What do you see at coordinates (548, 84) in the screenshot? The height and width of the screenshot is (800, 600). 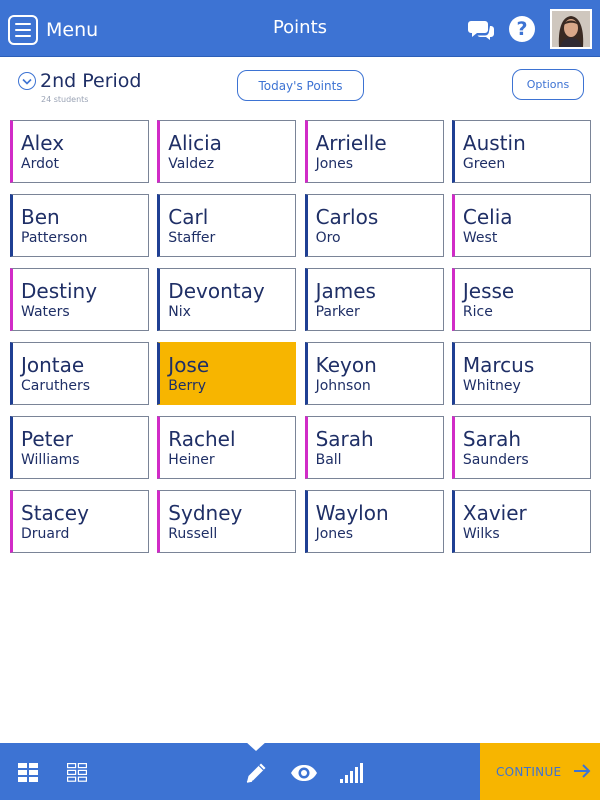 I see `options-button: Options` at bounding box center [548, 84].